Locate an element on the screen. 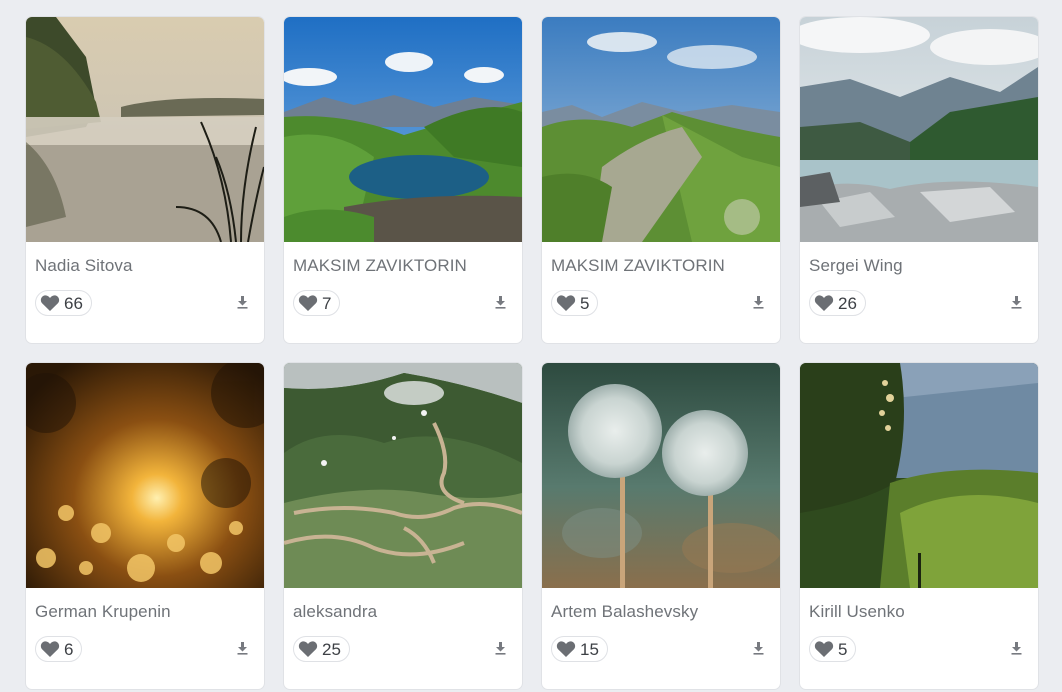  mountain-roads-photo is located at coordinates (403, 475).